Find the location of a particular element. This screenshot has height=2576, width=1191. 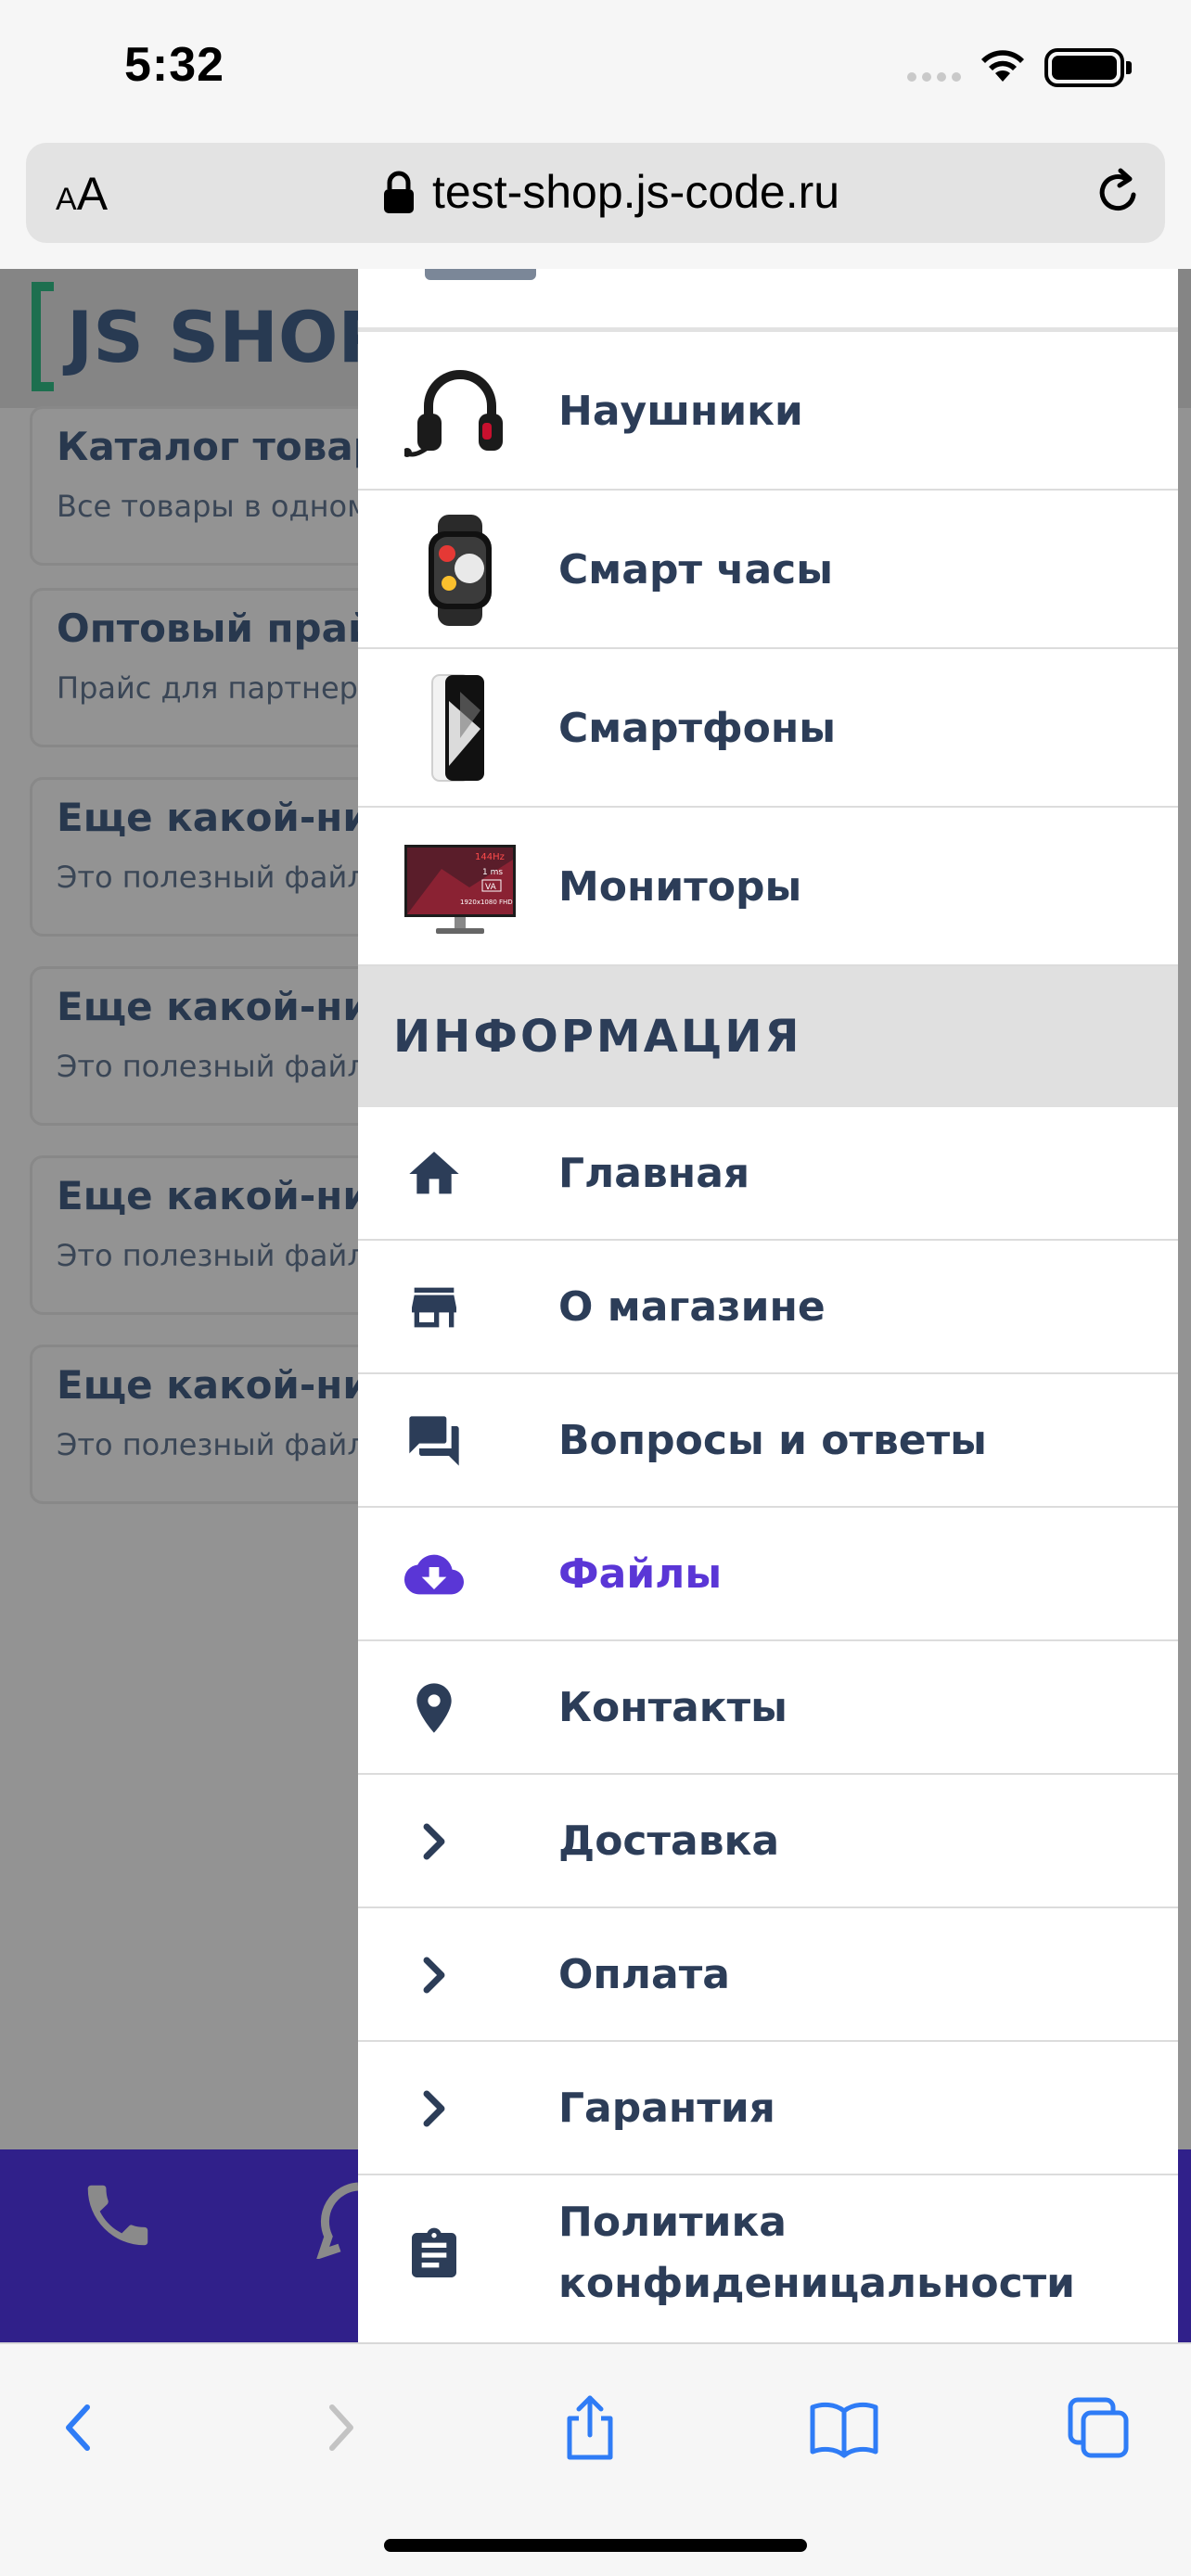

monitor-thumb: 144Hz 1 ms VA 1920x1080 FHD is located at coordinates (460, 890).